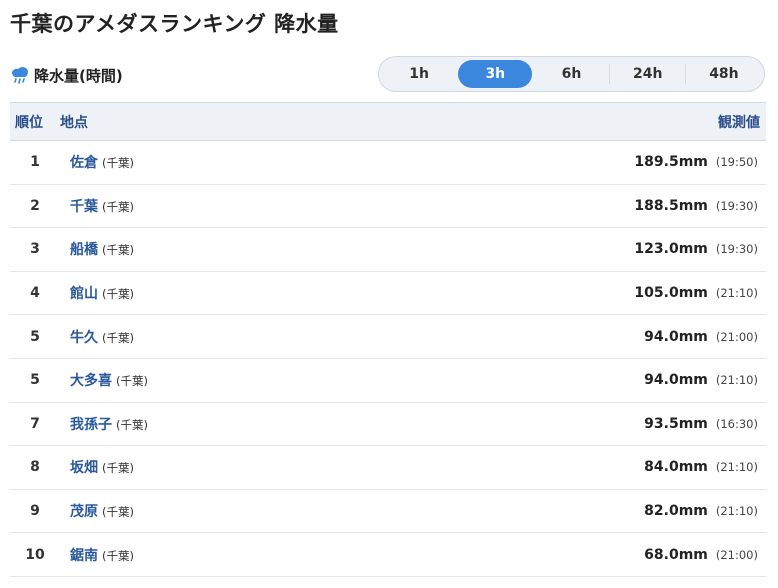 The width and height of the screenshot is (778, 588). I want to click on table-row: 4 館山 (千葉) 105.0mm (21:10), so click(388, 293).